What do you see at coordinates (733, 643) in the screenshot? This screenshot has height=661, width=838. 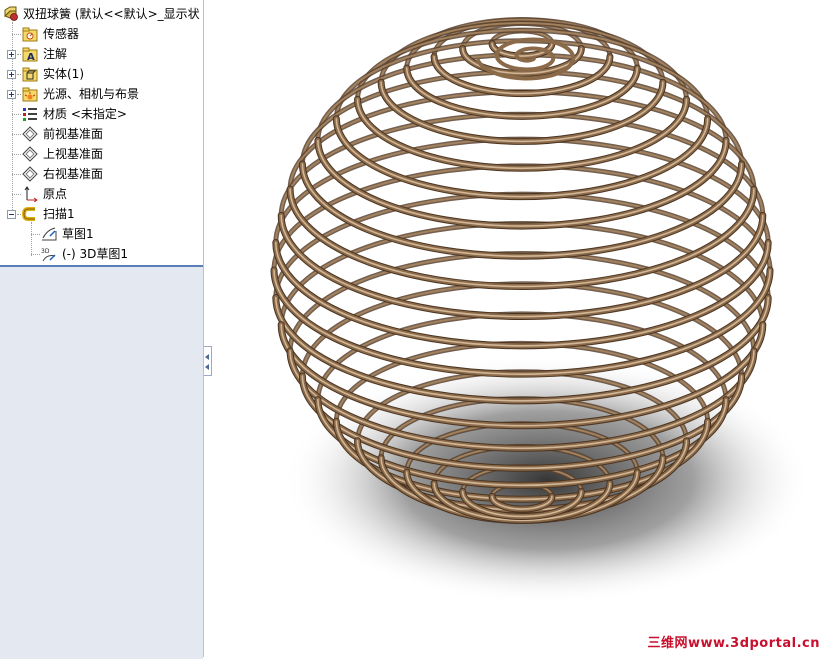 I see `site-watermark: 三维网www.3dportal.cn` at bounding box center [733, 643].